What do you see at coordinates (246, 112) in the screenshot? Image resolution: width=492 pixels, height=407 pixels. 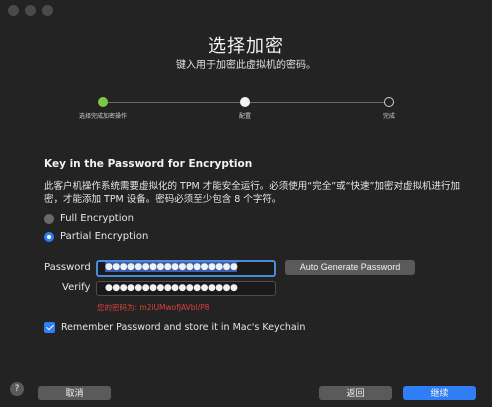 I see `progress-steps: 选择完成加密操作 配置 完成` at bounding box center [246, 112].